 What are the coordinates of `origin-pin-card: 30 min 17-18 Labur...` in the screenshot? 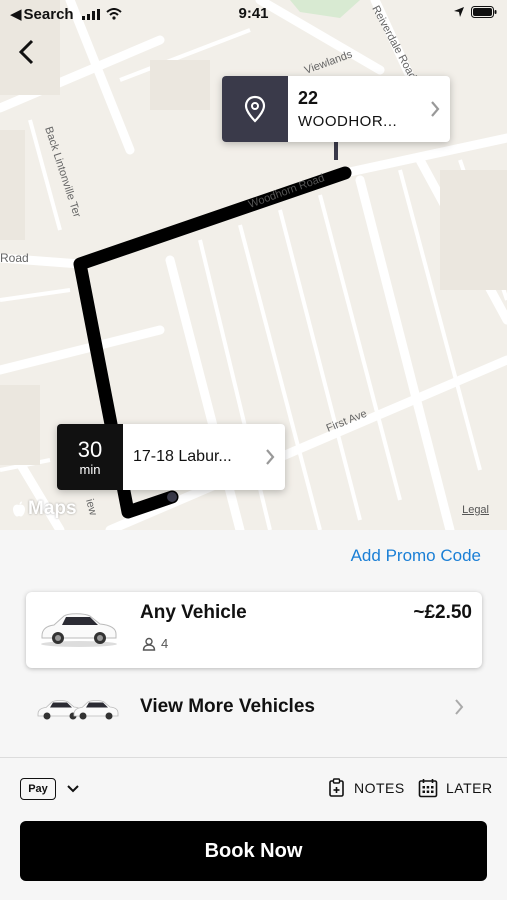 It's located at (171, 457).